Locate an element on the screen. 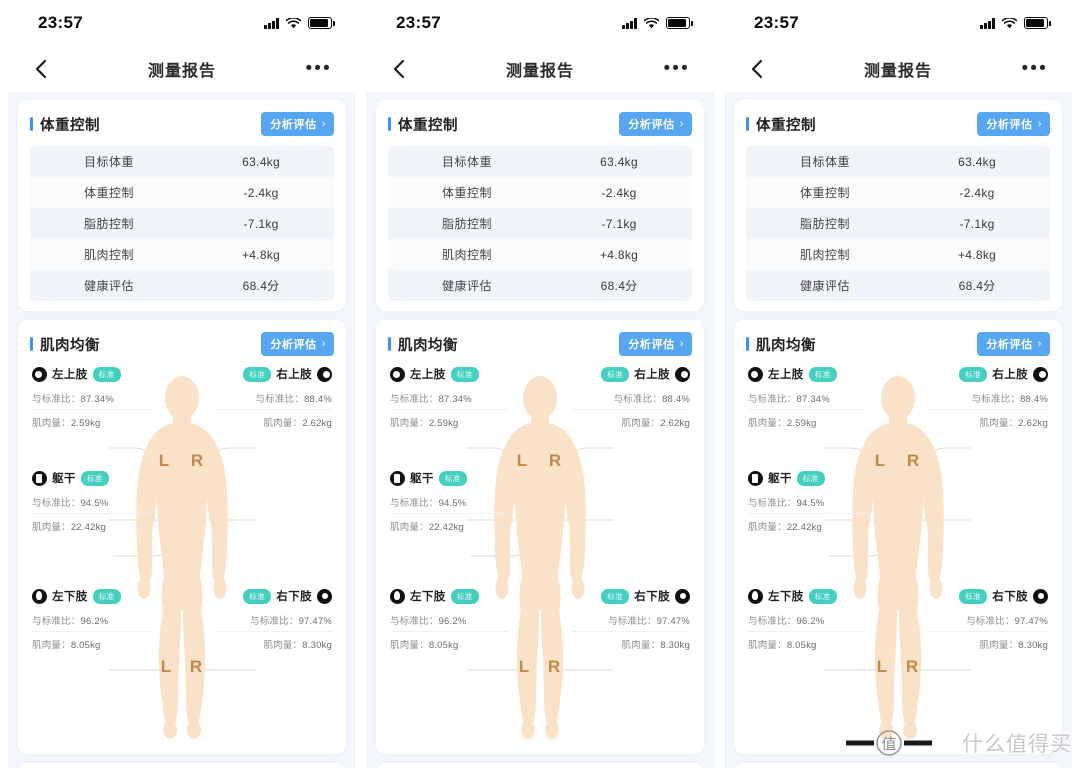 This screenshot has height=768, width=1080. segment-ratio-line: 与标准比：94.5% is located at coordinates (91, 502).